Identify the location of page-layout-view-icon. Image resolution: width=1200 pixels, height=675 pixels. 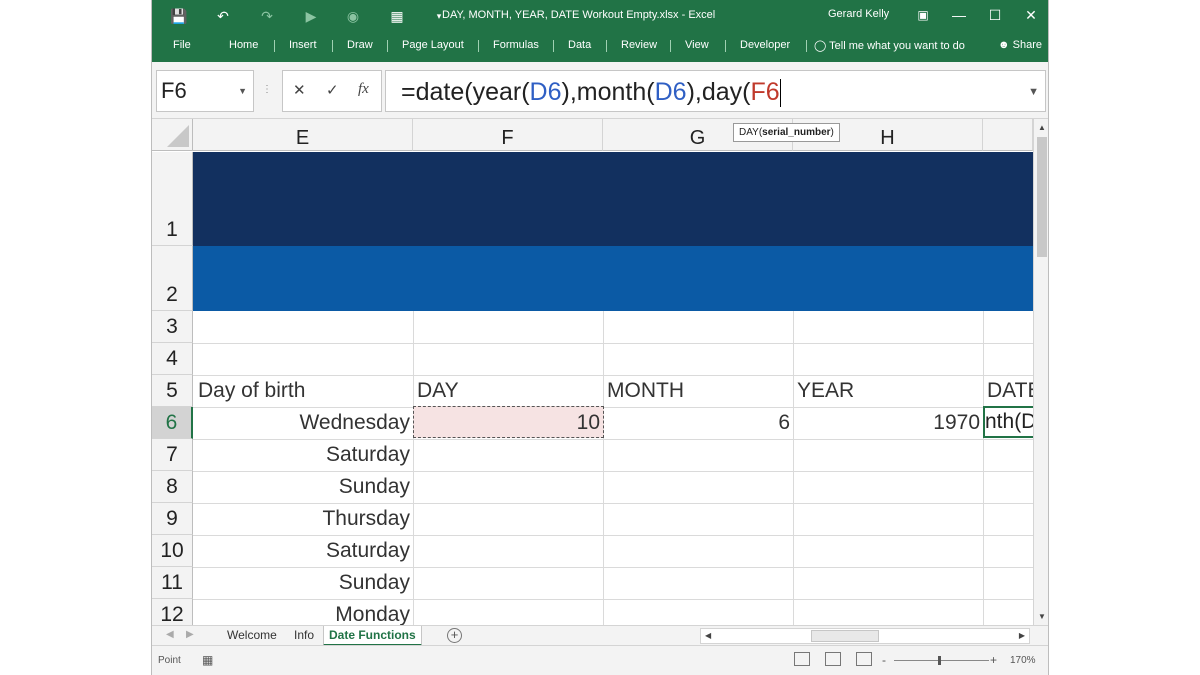
(833, 659).